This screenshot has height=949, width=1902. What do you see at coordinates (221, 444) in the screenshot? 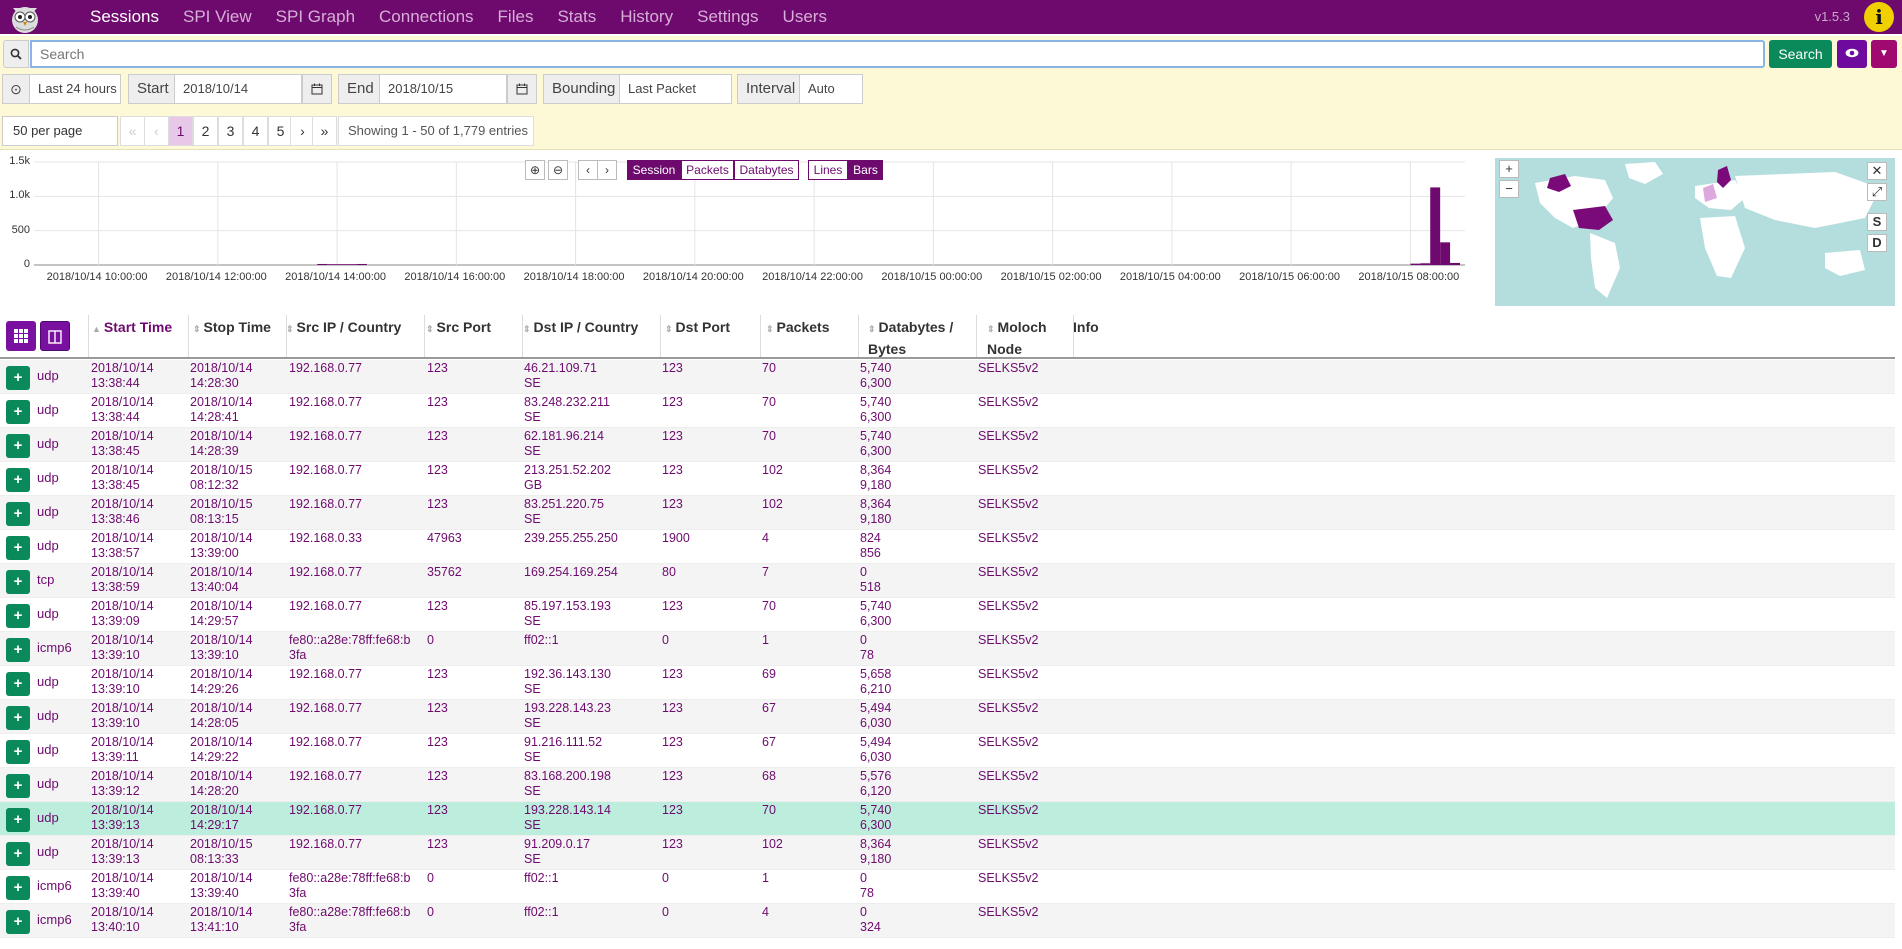
I see `stop-cell: 2018/10/14 14:28:39` at bounding box center [221, 444].